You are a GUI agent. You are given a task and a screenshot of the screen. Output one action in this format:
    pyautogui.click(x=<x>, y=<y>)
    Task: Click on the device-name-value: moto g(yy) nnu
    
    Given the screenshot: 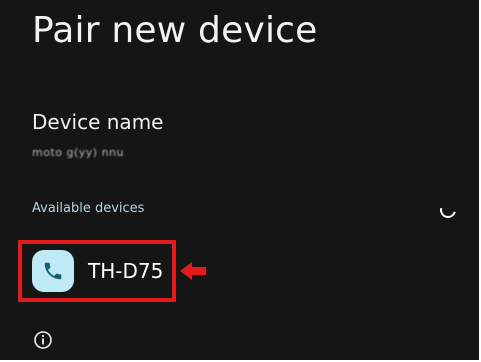 What is the action you would take?
    pyautogui.click(x=78, y=152)
    